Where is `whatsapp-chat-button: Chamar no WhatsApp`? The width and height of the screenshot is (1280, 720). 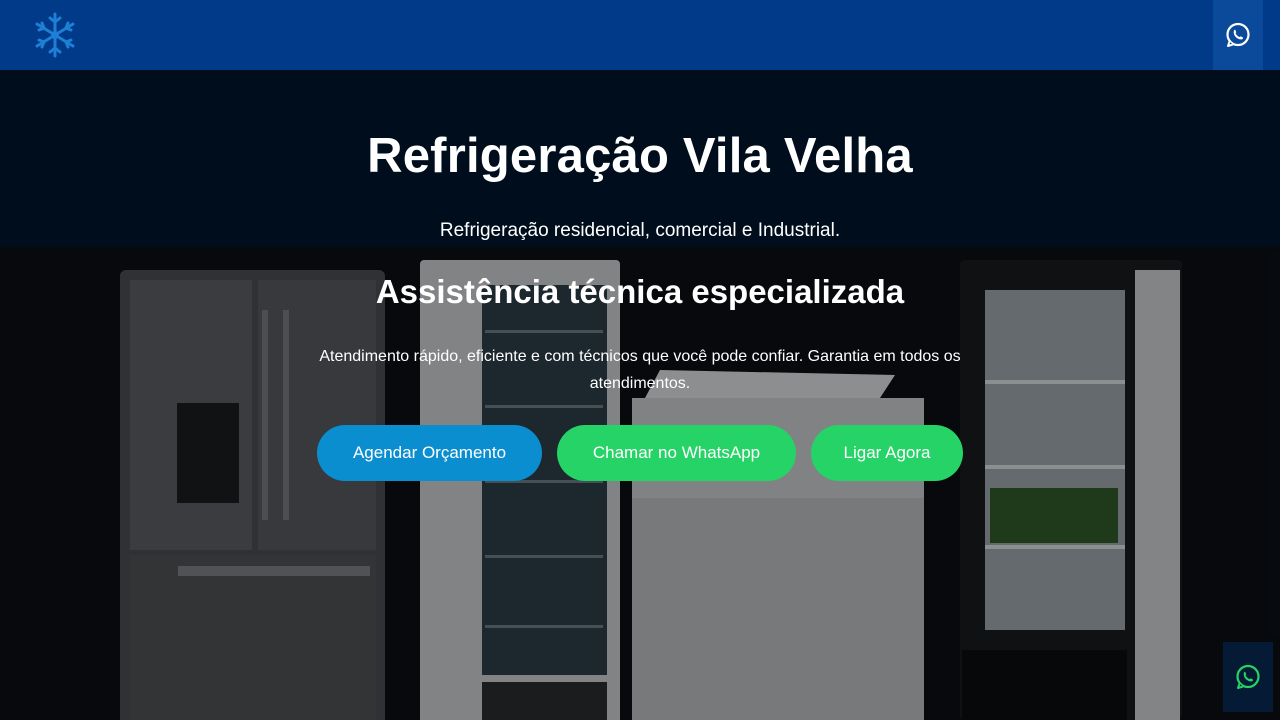 whatsapp-chat-button: Chamar no WhatsApp is located at coordinates (676, 453).